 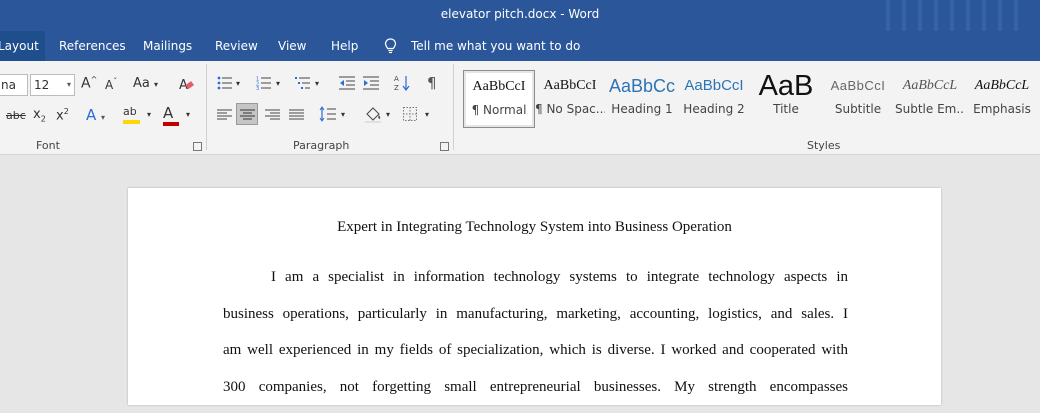 I want to click on style-subtitle: AaBbCcI Subtitle, so click(x=858, y=98).